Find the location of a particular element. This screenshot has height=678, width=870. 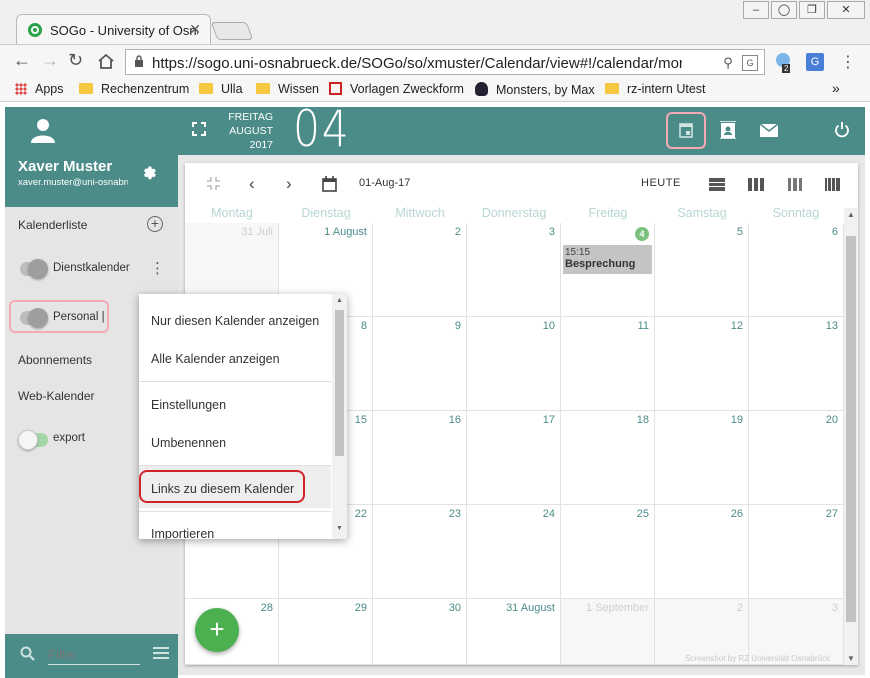

menu-item-rename: Umbenennen is located at coordinates (188, 443).